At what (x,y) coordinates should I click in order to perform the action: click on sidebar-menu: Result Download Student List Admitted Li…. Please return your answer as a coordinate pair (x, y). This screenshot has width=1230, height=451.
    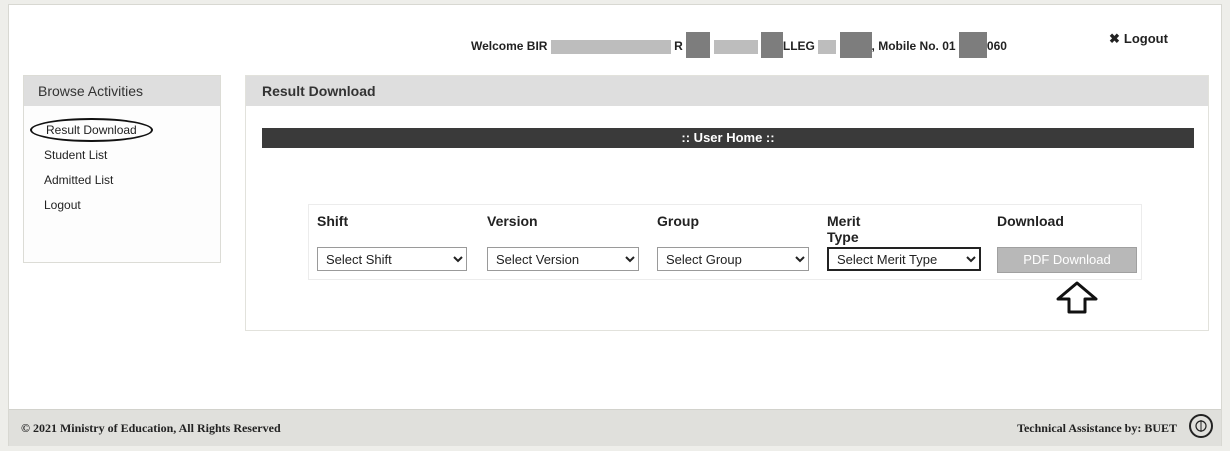
    Looking at the image, I should click on (122, 168).